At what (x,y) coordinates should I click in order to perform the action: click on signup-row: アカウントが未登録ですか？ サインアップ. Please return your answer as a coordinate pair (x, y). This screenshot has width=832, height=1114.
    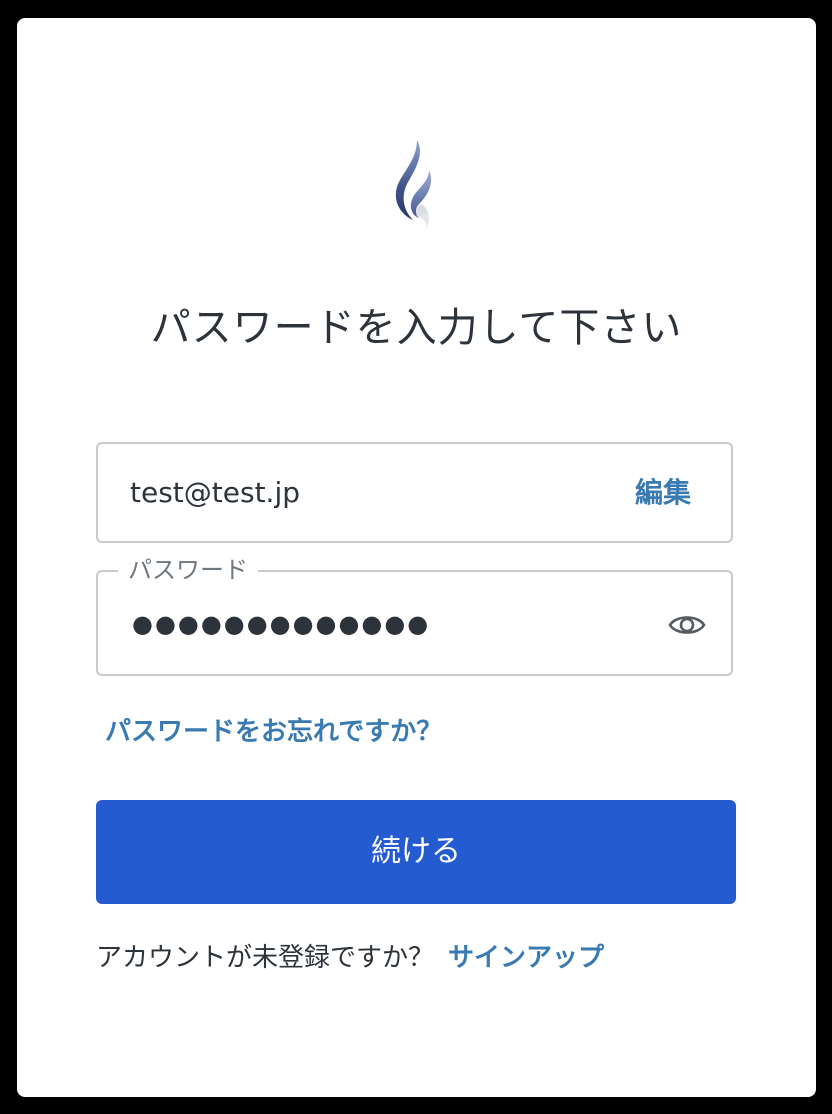
    Looking at the image, I should click on (350, 958).